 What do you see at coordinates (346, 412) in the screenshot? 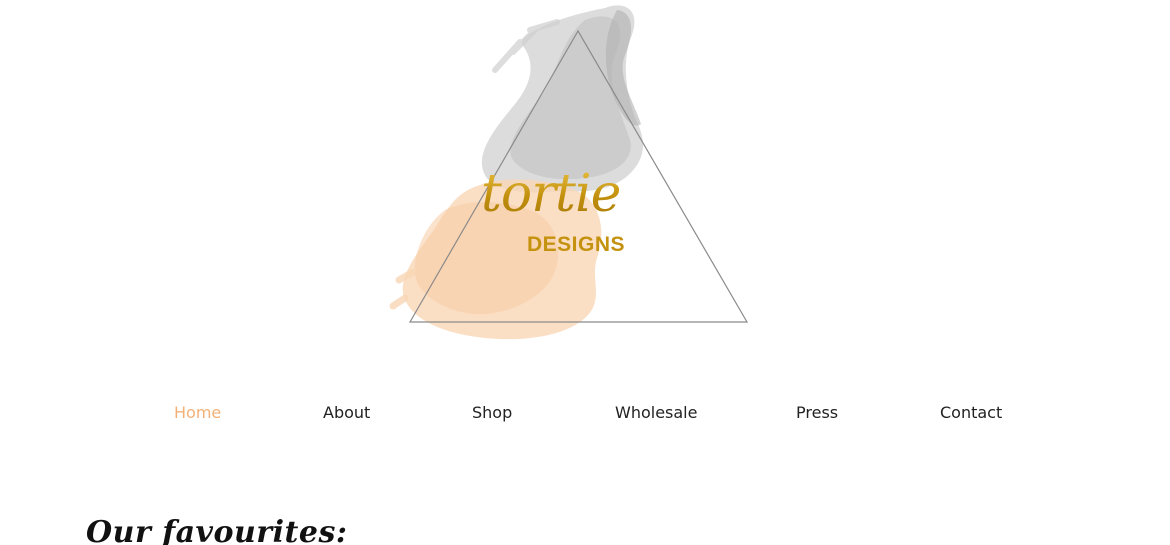
I see `nav-item-about: About` at bounding box center [346, 412].